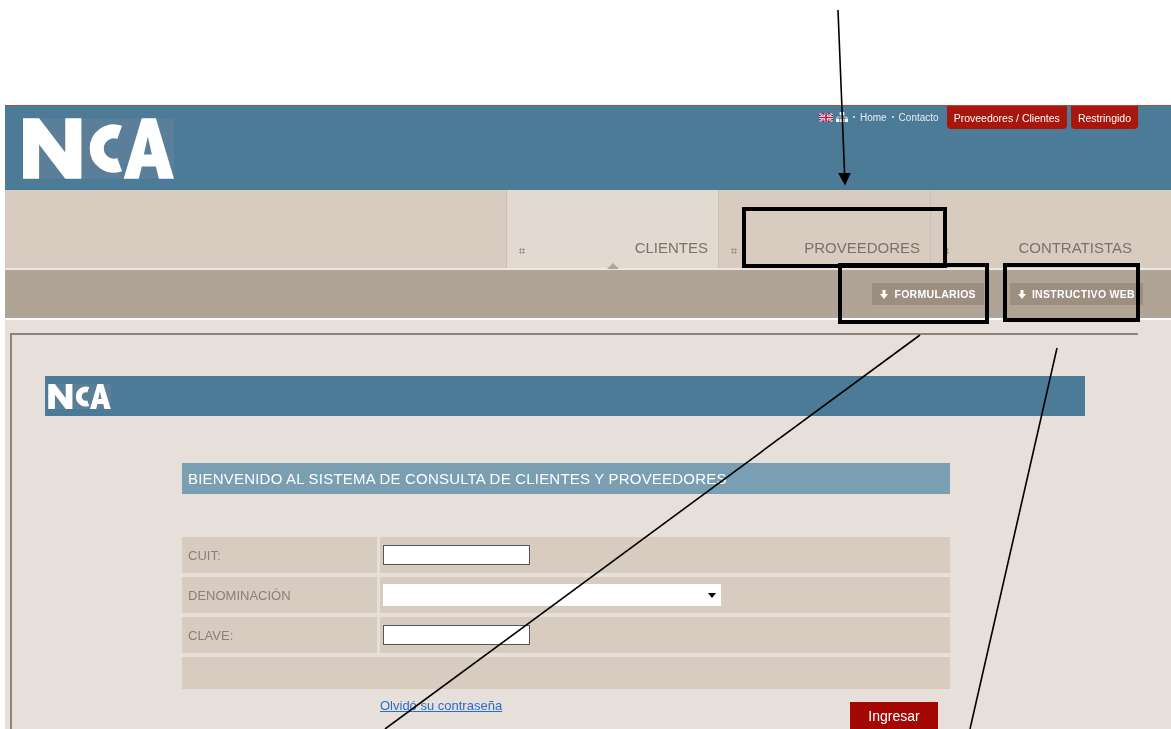 The height and width of the screenshot is (729, 1171). Describe the element at coordinates (918, 117) in the screenshot. I see `nav-link: Contacto` at that location.